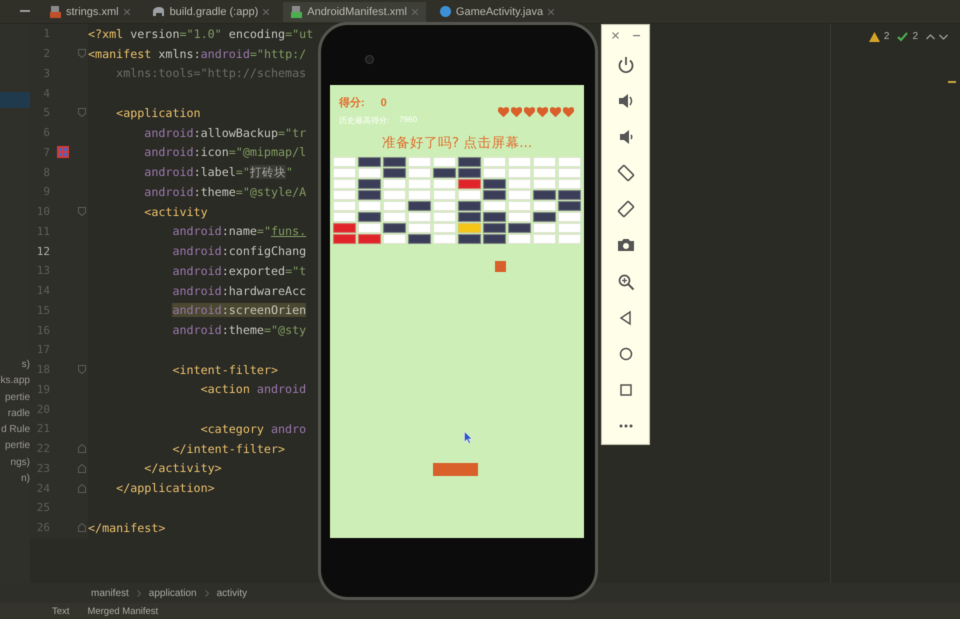 This screenshot has width=960, height=619. What do you see at coordinates (158, 11) in the screenshot?
I see `elephant-icon` at bounding box center [158, 11].